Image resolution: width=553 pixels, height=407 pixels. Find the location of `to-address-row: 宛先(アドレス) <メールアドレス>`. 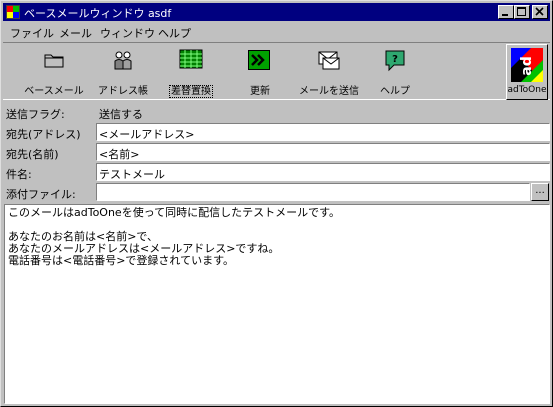

to-address-row: 宛先(アドレス) <メールアドレス> is located at coordinates (276, 132).